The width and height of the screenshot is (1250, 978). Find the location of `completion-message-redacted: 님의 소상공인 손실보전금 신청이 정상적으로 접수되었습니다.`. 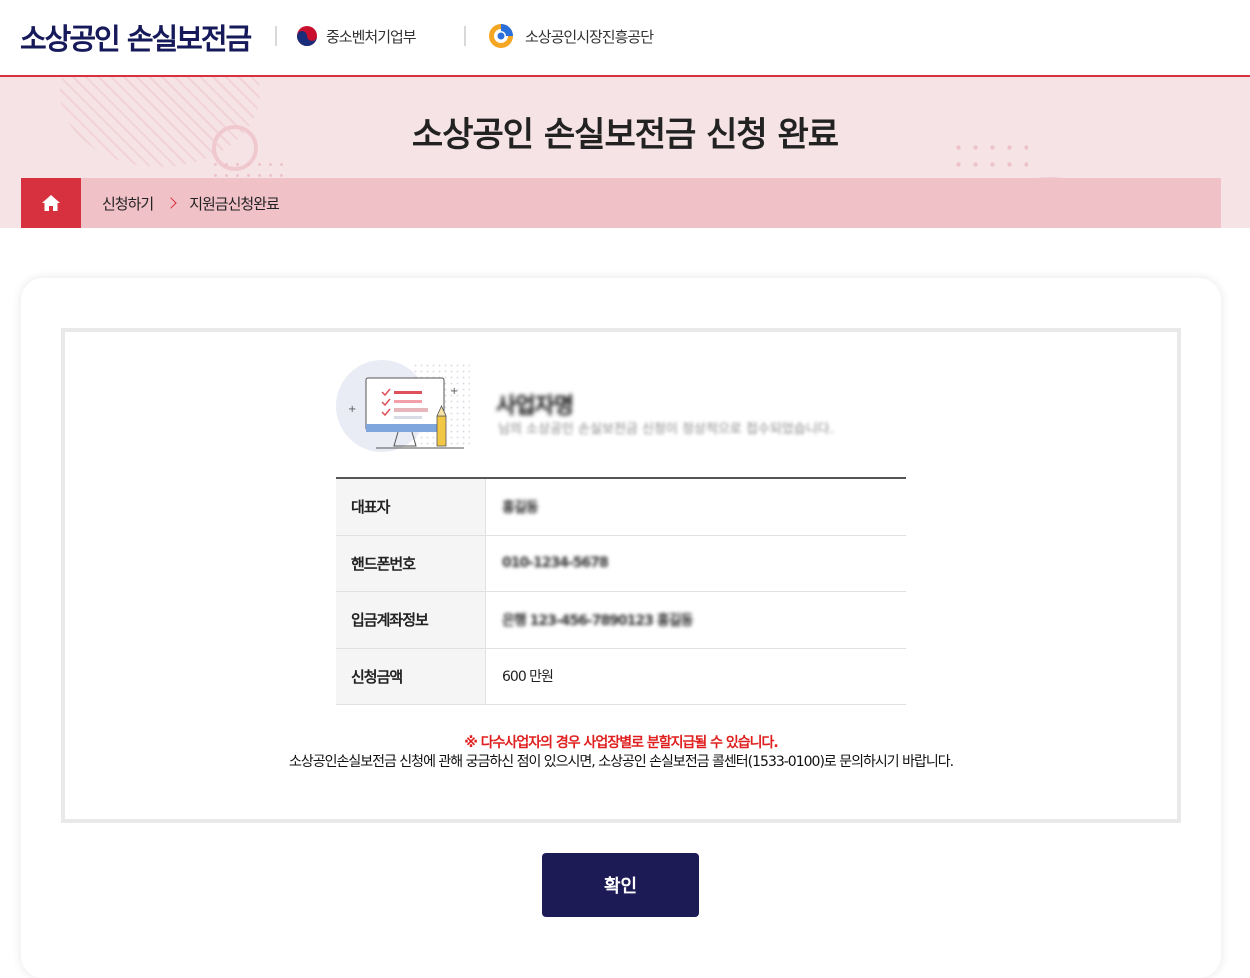

completion-message-redacted: 님의 소상공인 손실보전금 신청이 정상적으로 접수되었습니다. is located at coordinates (666, 429).